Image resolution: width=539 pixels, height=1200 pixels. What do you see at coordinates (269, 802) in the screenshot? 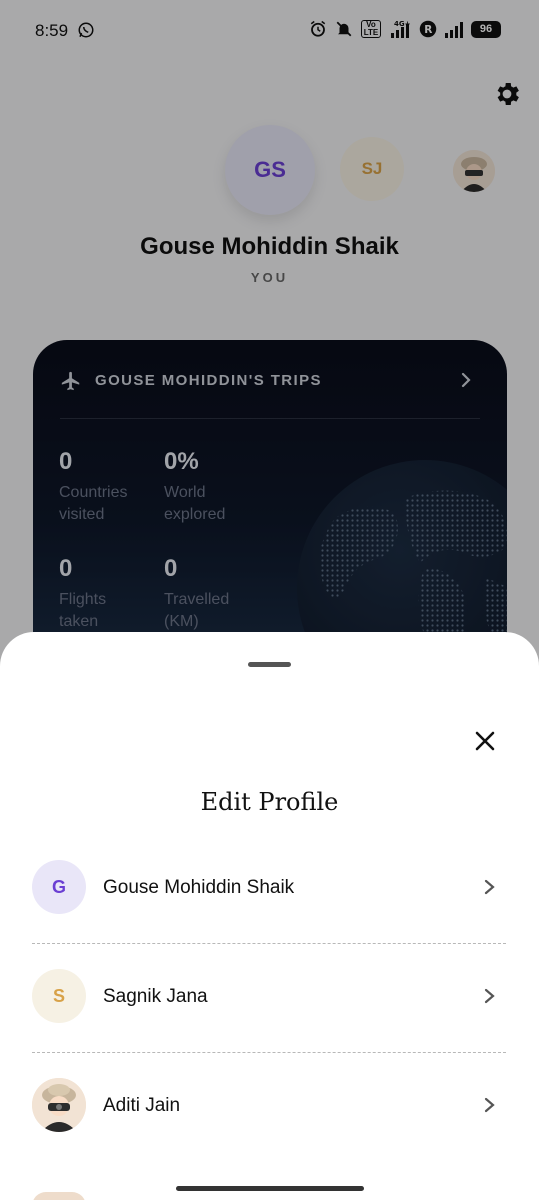
I see `sheet-title: Edit Profile` at bounding box center [269, 802].